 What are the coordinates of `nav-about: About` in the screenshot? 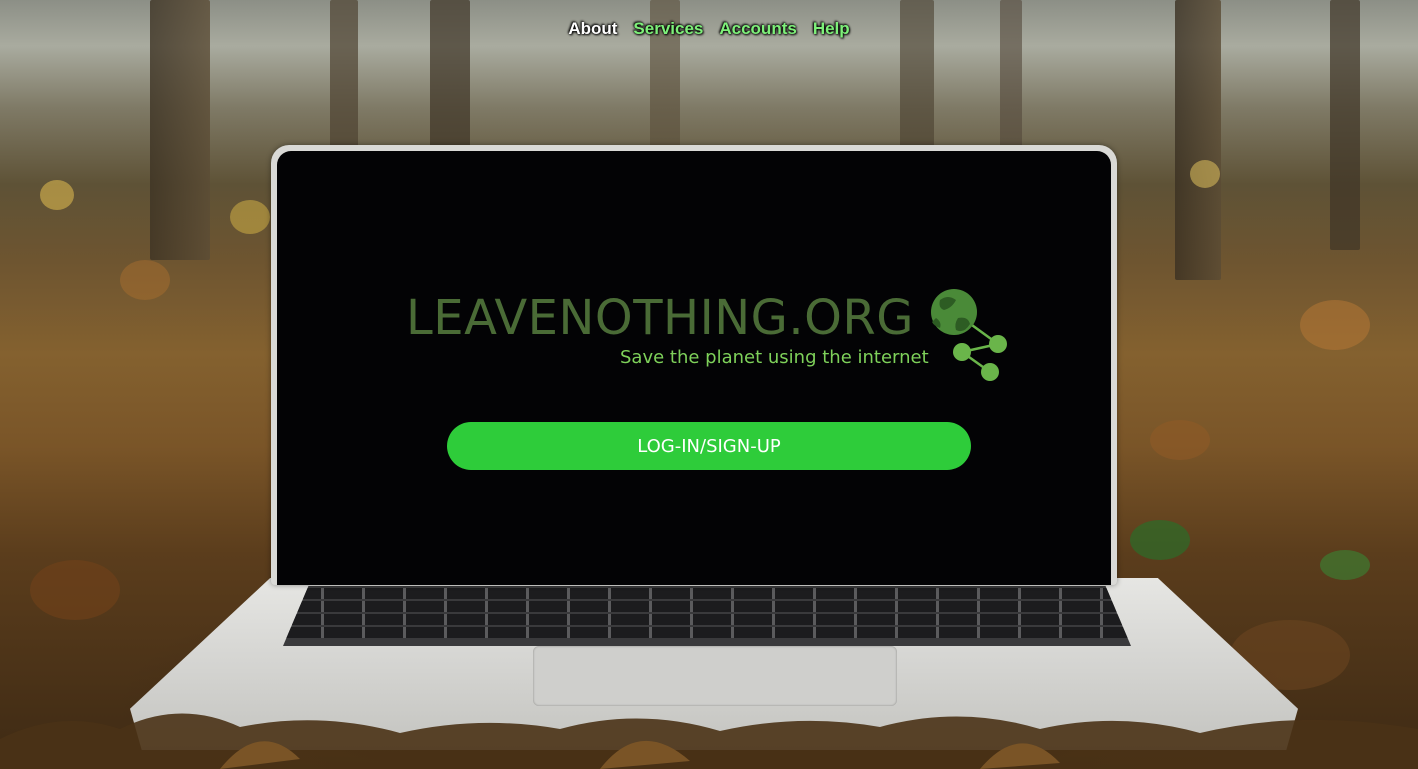 It's located at (592, 29).